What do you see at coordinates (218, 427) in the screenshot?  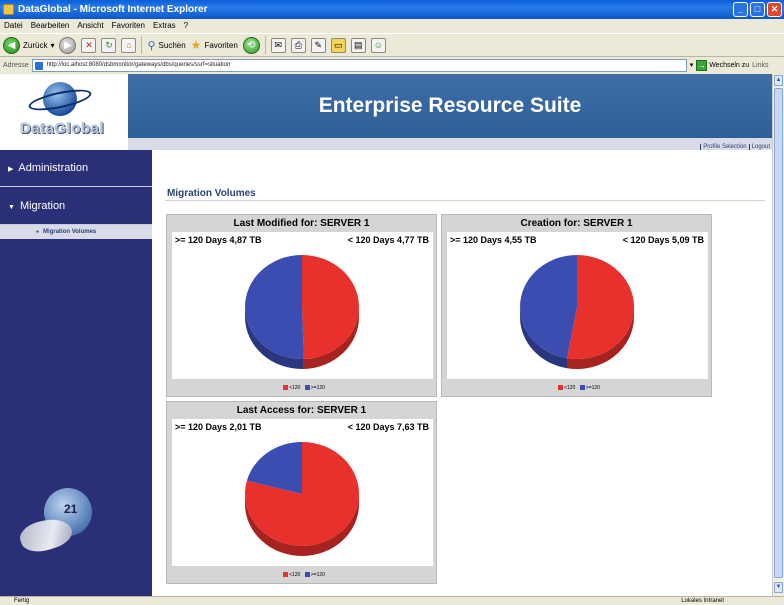 I see `data-label-ge120: >= 120 Days 2,01 TB` at bounding box center [218, 427].